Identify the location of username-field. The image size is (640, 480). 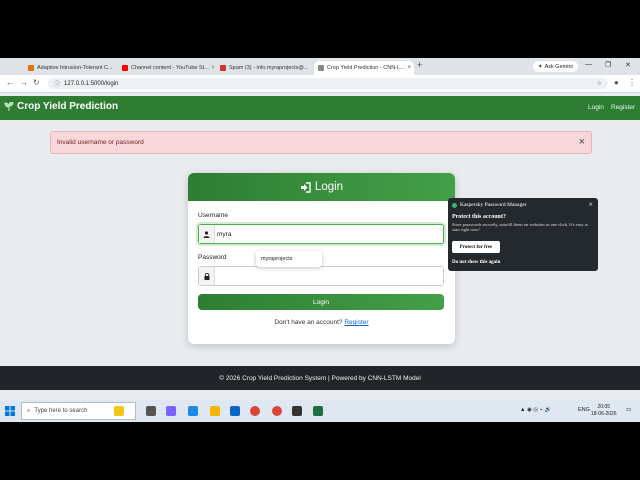
(321, 234).